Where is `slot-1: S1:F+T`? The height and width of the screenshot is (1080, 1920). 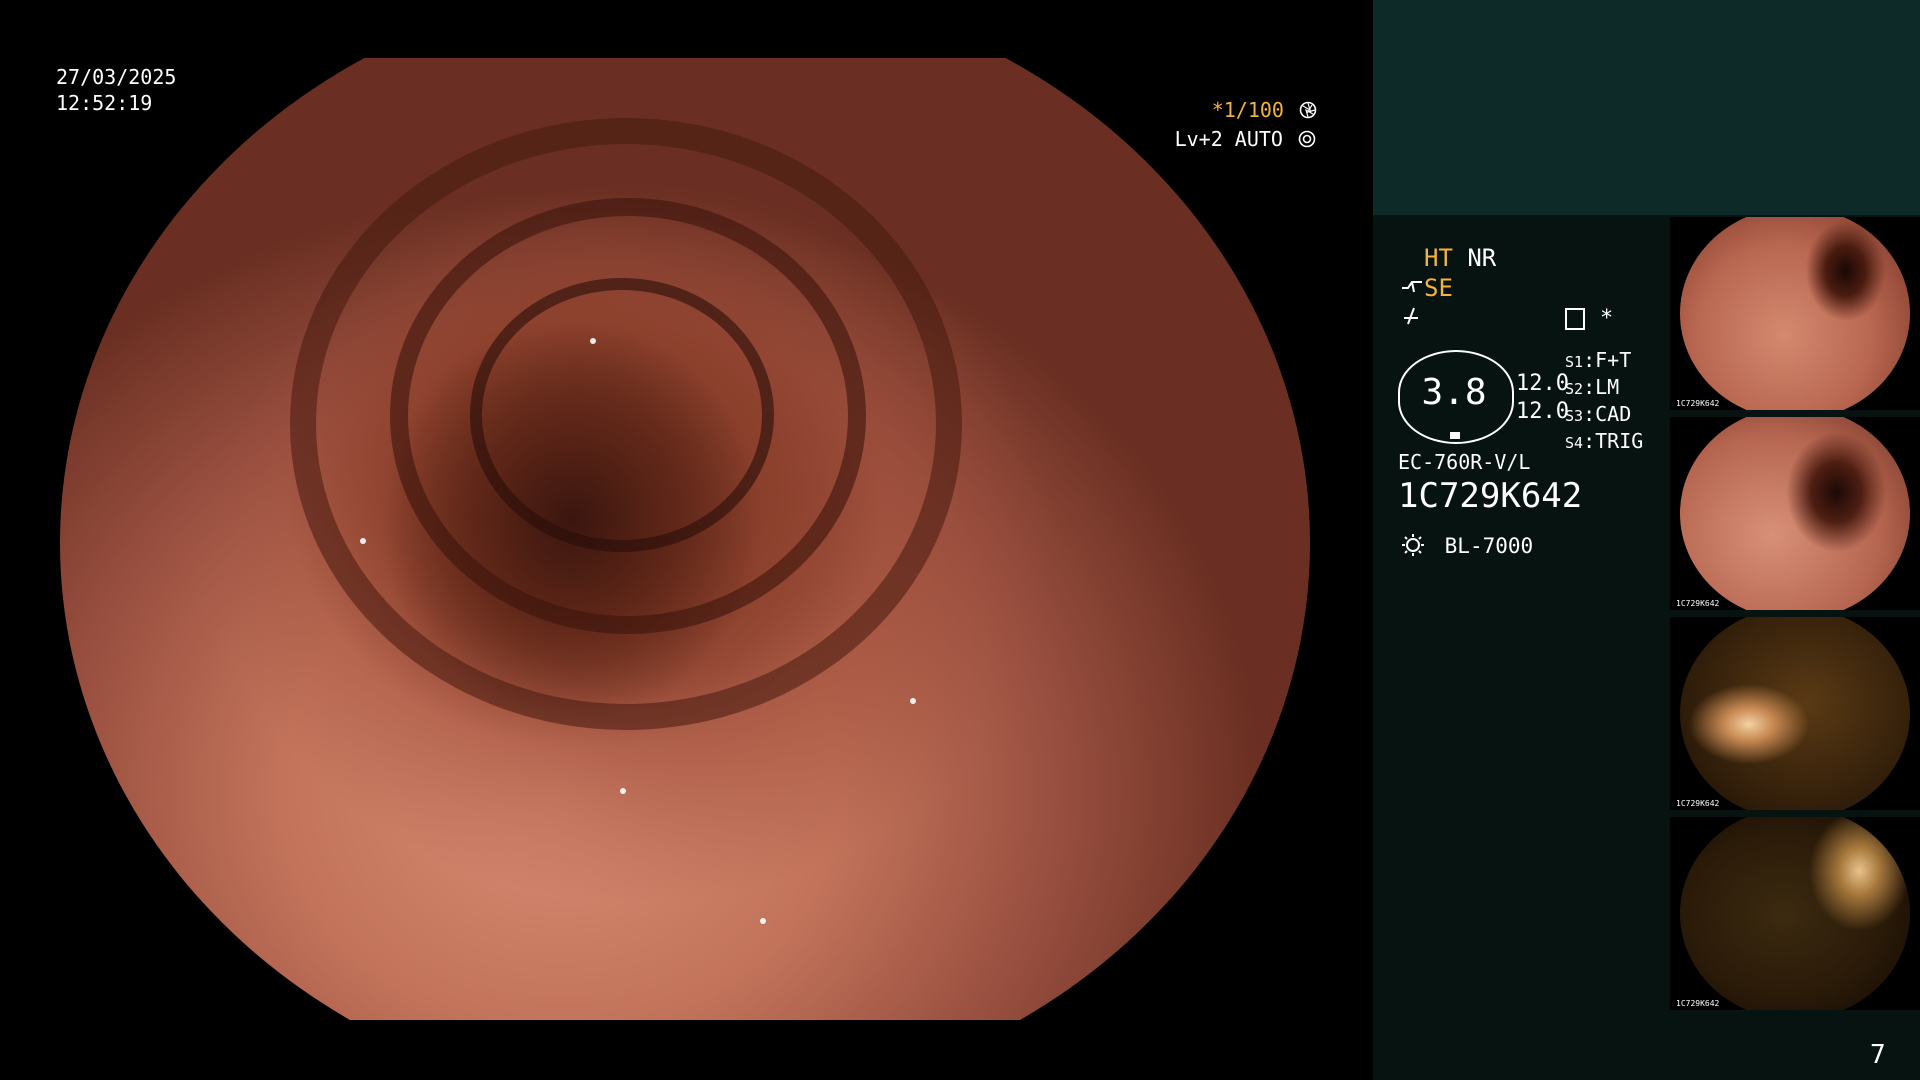
slot-1: S1:F+T is located at coordinates (1598, 360).